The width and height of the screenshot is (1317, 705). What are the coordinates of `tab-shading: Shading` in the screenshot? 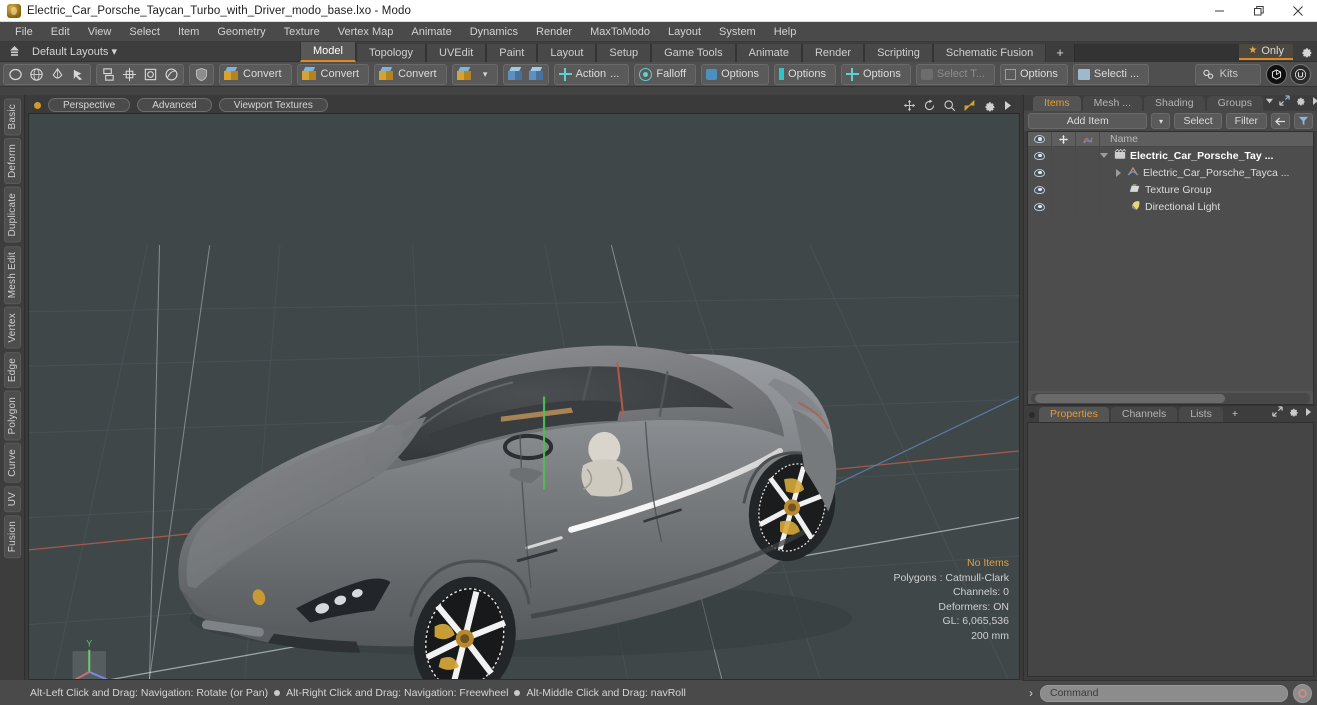 It's located at (1174, 103).